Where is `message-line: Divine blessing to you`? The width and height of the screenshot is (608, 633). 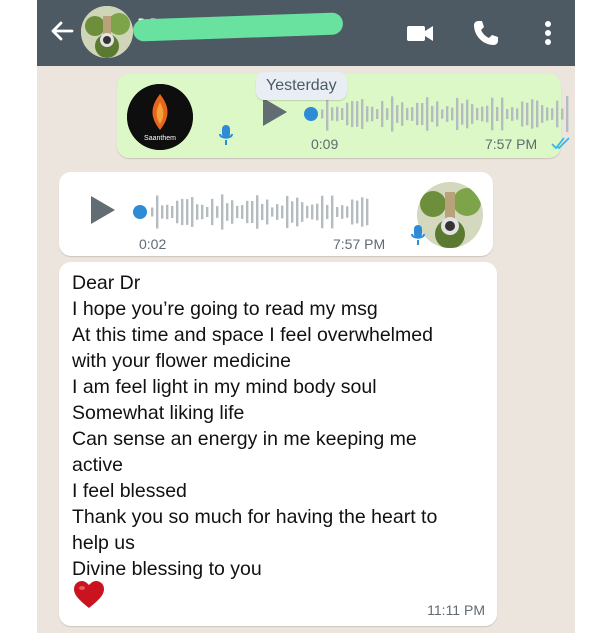 message-line: Divine blessing to you is located at coordinates (167, 569).